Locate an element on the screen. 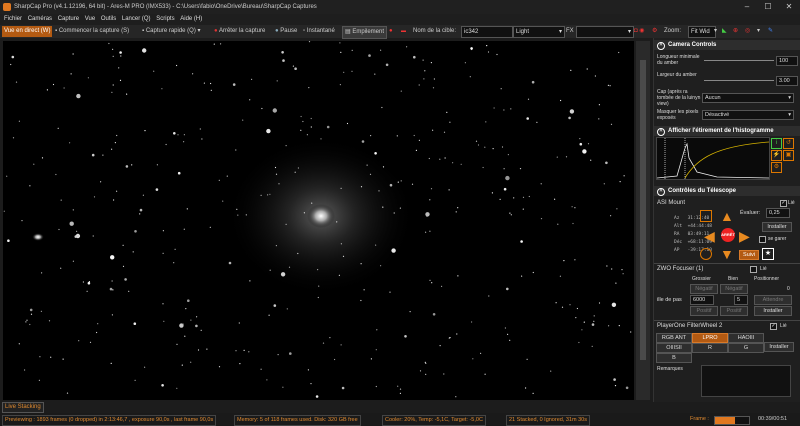 The image size is (800, 426). coarse-negative-button: Négatif is located at coordinates (704, 289).